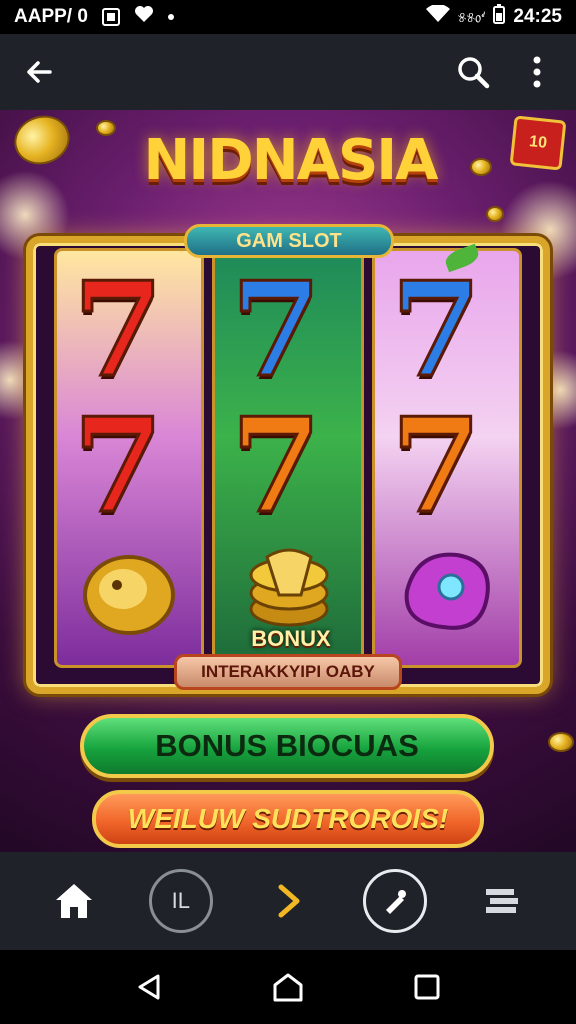 This screenshot has width=576, height=1024. I want to click on app-bar, so click(288, 72).